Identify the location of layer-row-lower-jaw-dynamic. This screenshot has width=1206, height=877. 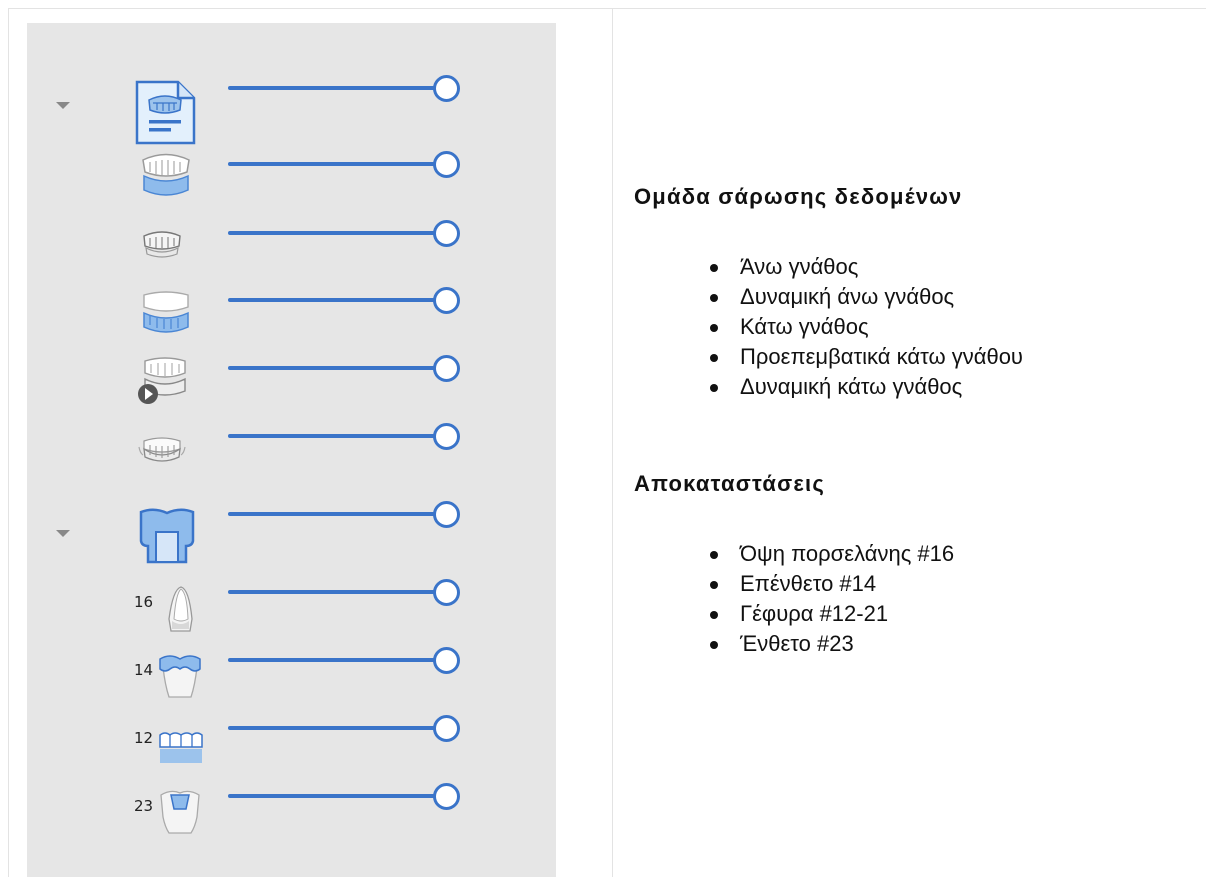
(291, 451).